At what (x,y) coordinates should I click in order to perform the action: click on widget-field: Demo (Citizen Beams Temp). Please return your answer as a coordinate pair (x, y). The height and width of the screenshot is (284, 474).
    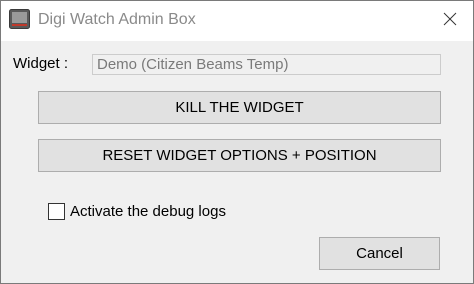
    Looking at the image, I should click on (266, 64).